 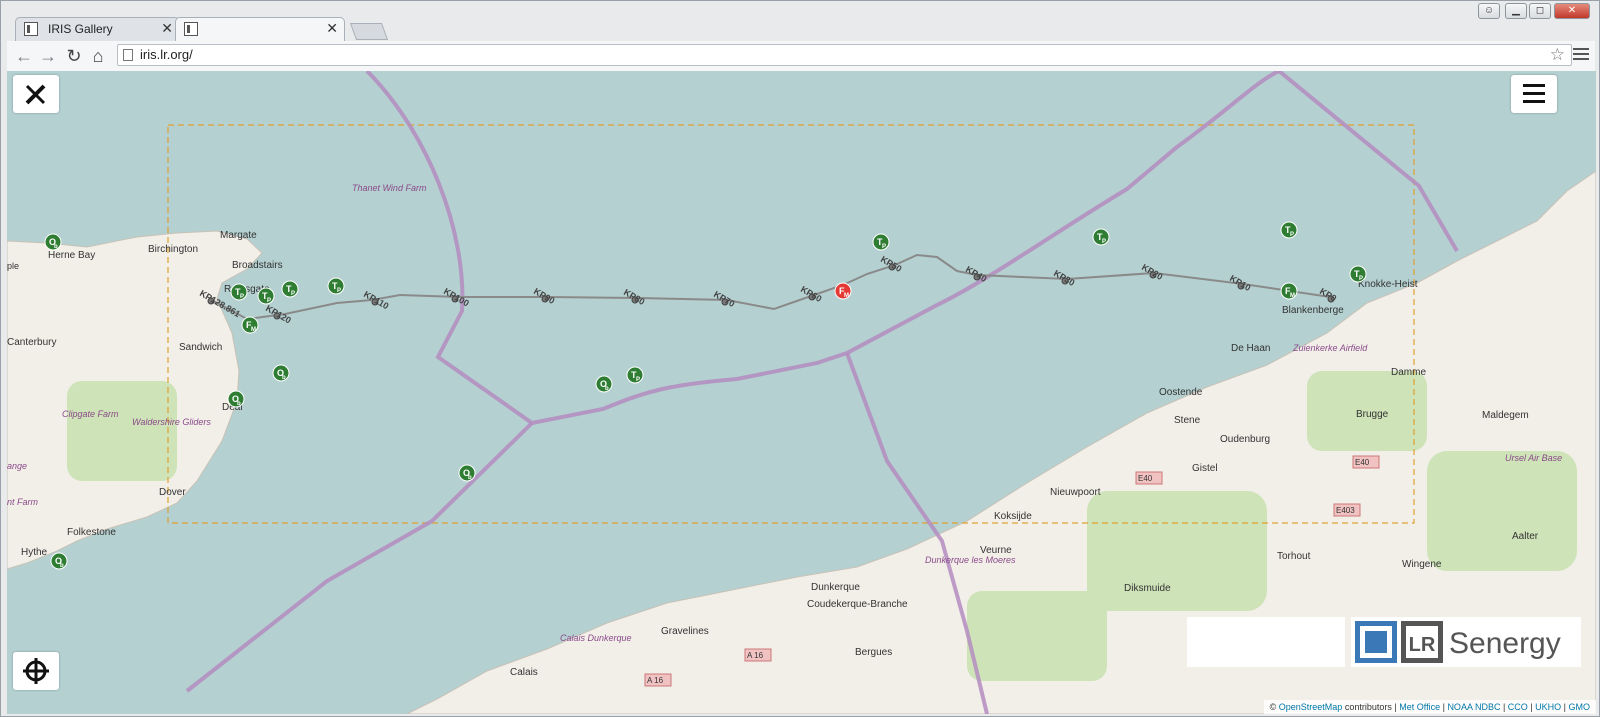 I want to click on chrome-menu-icon, so click(x=1581, y=54).